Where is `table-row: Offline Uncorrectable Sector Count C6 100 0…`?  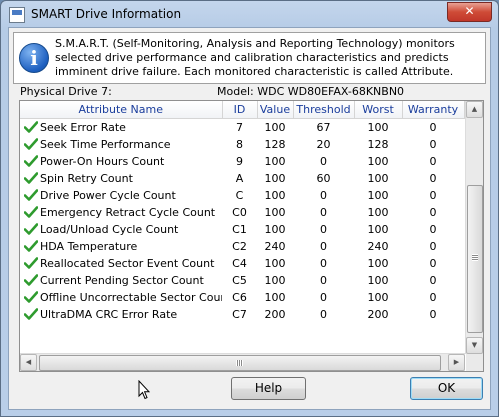
table-row: Offline Uncorrectable Sector Count C6 100 0… is located at coordinates (242, 297).